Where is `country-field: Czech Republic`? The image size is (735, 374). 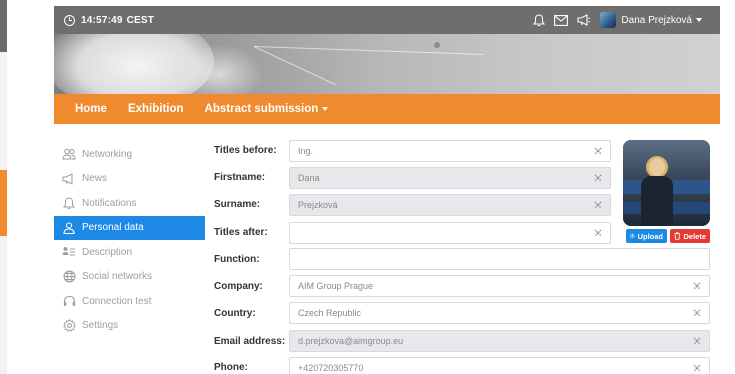
country-field: Czech Republic is located at coordinates (499, 313).